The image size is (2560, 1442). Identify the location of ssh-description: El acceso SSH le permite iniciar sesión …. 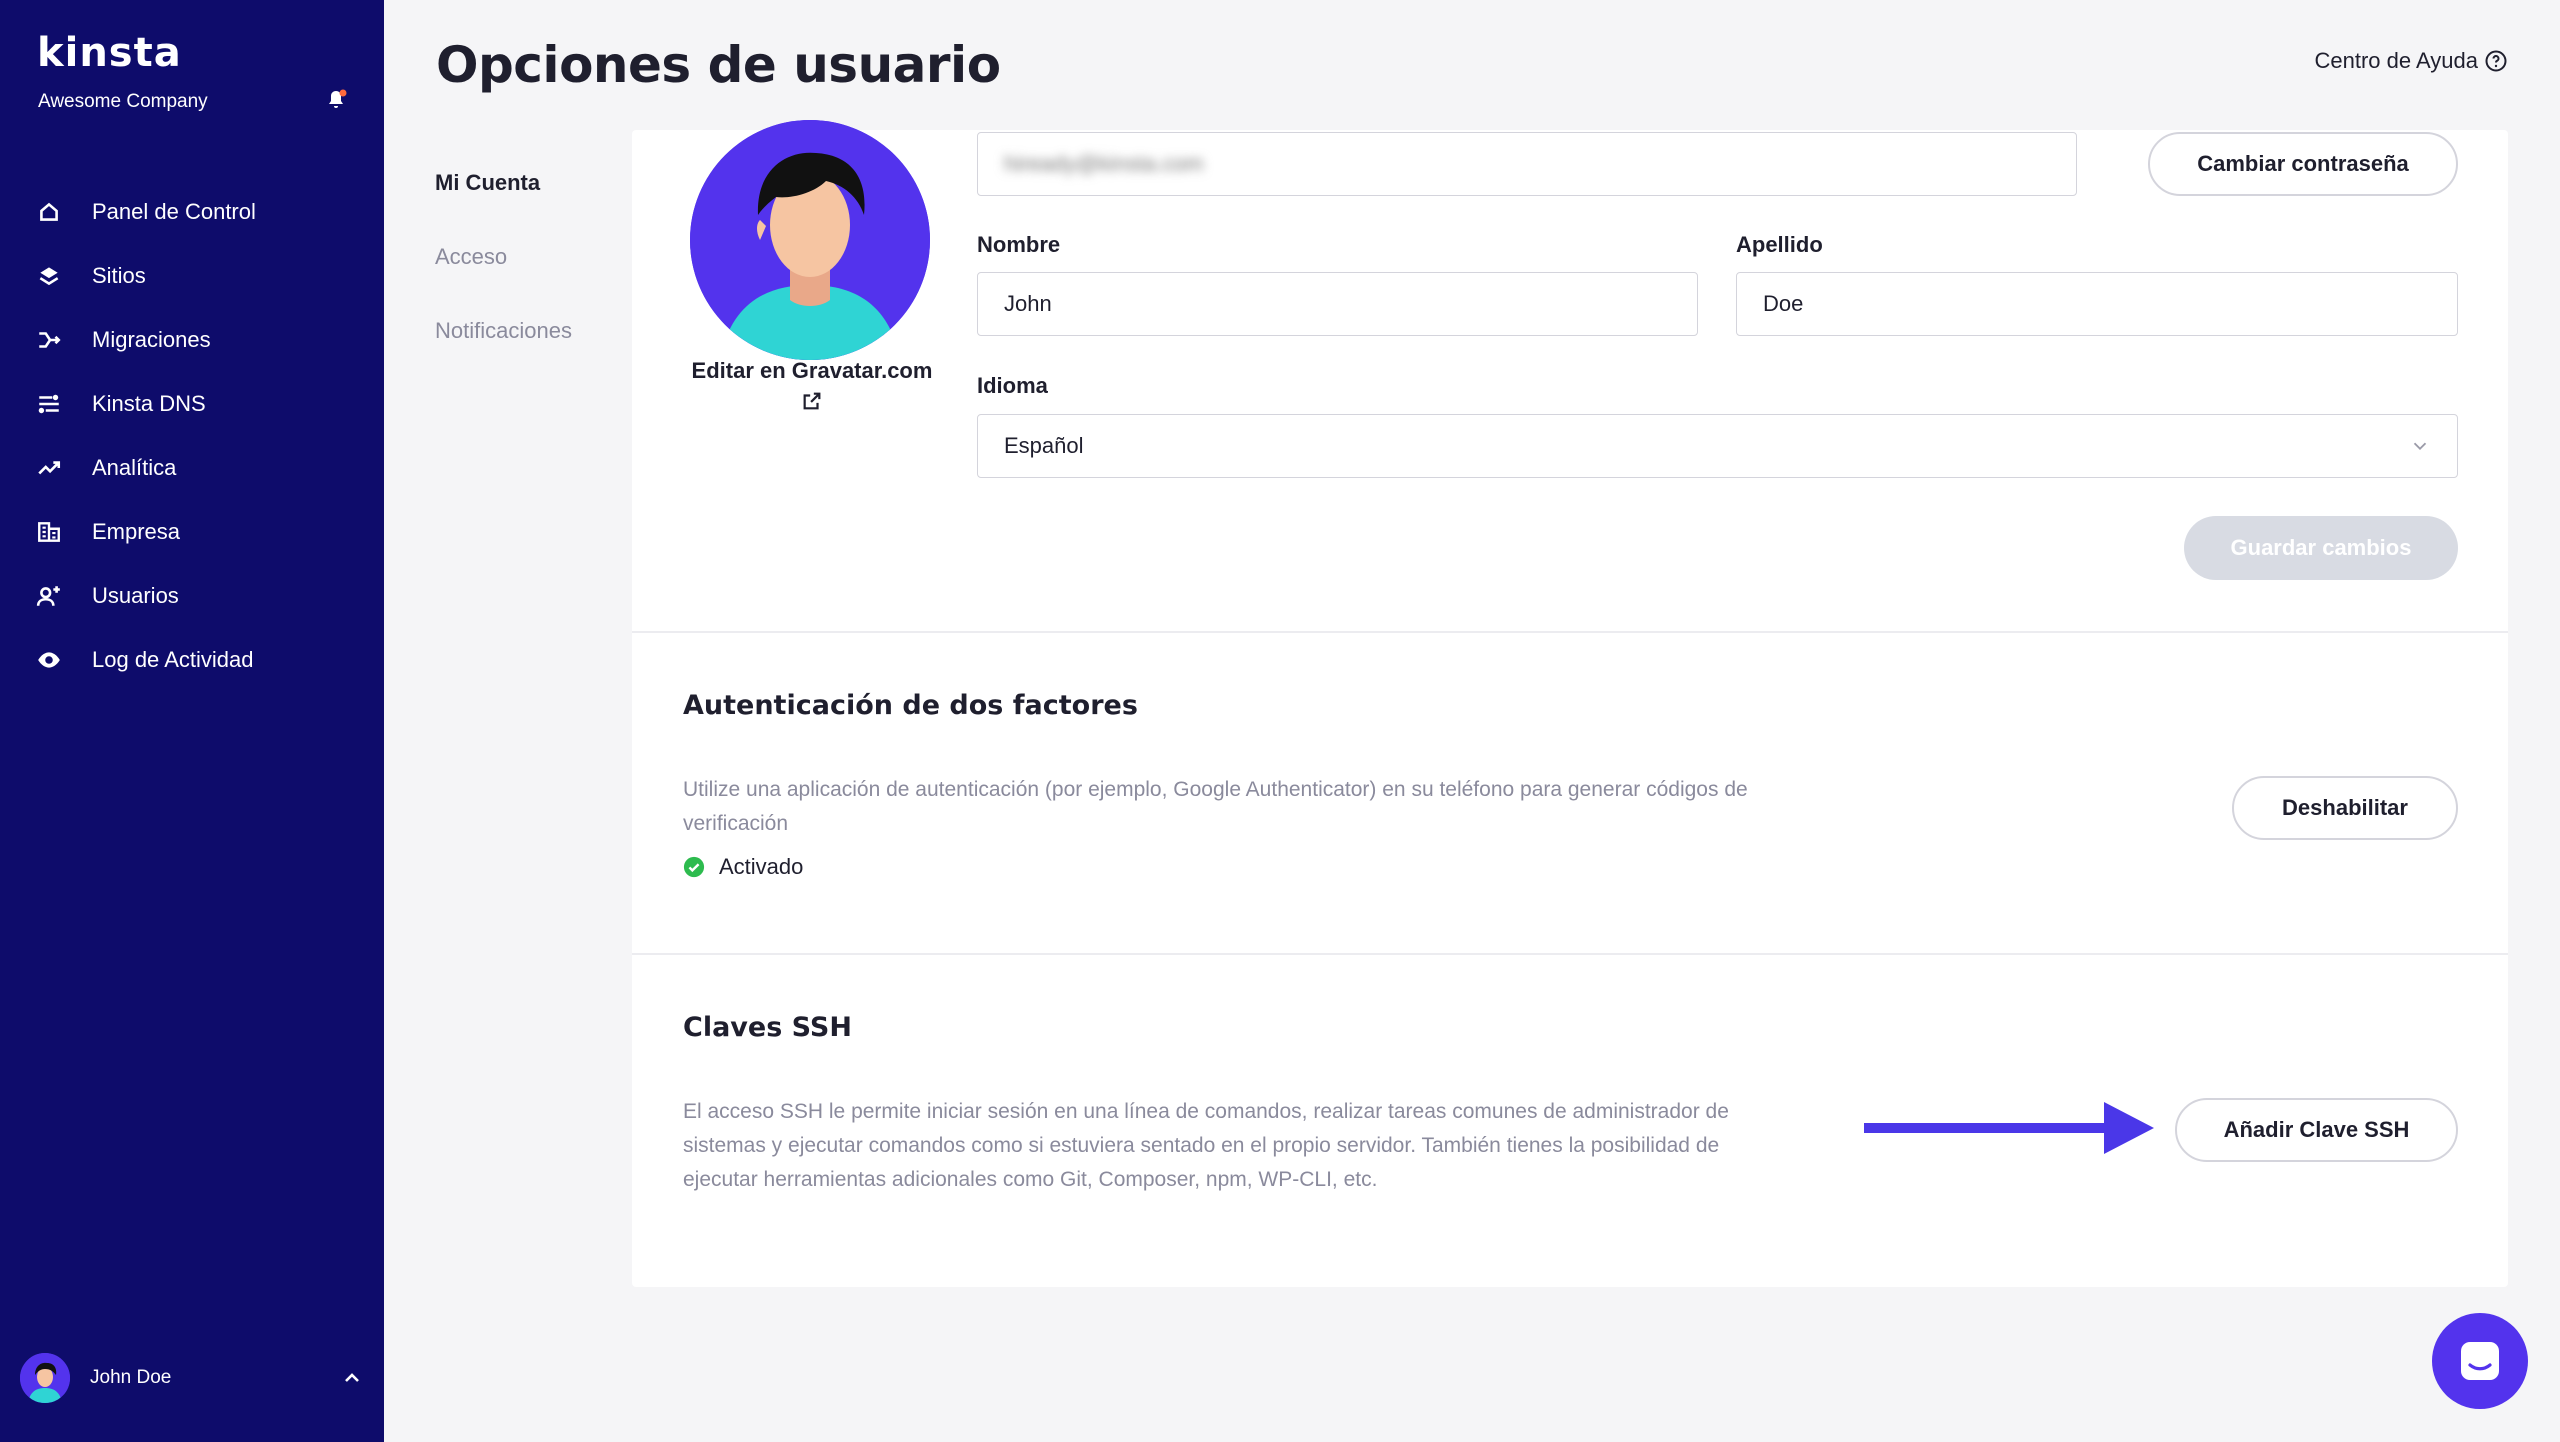
(1283, 1146).